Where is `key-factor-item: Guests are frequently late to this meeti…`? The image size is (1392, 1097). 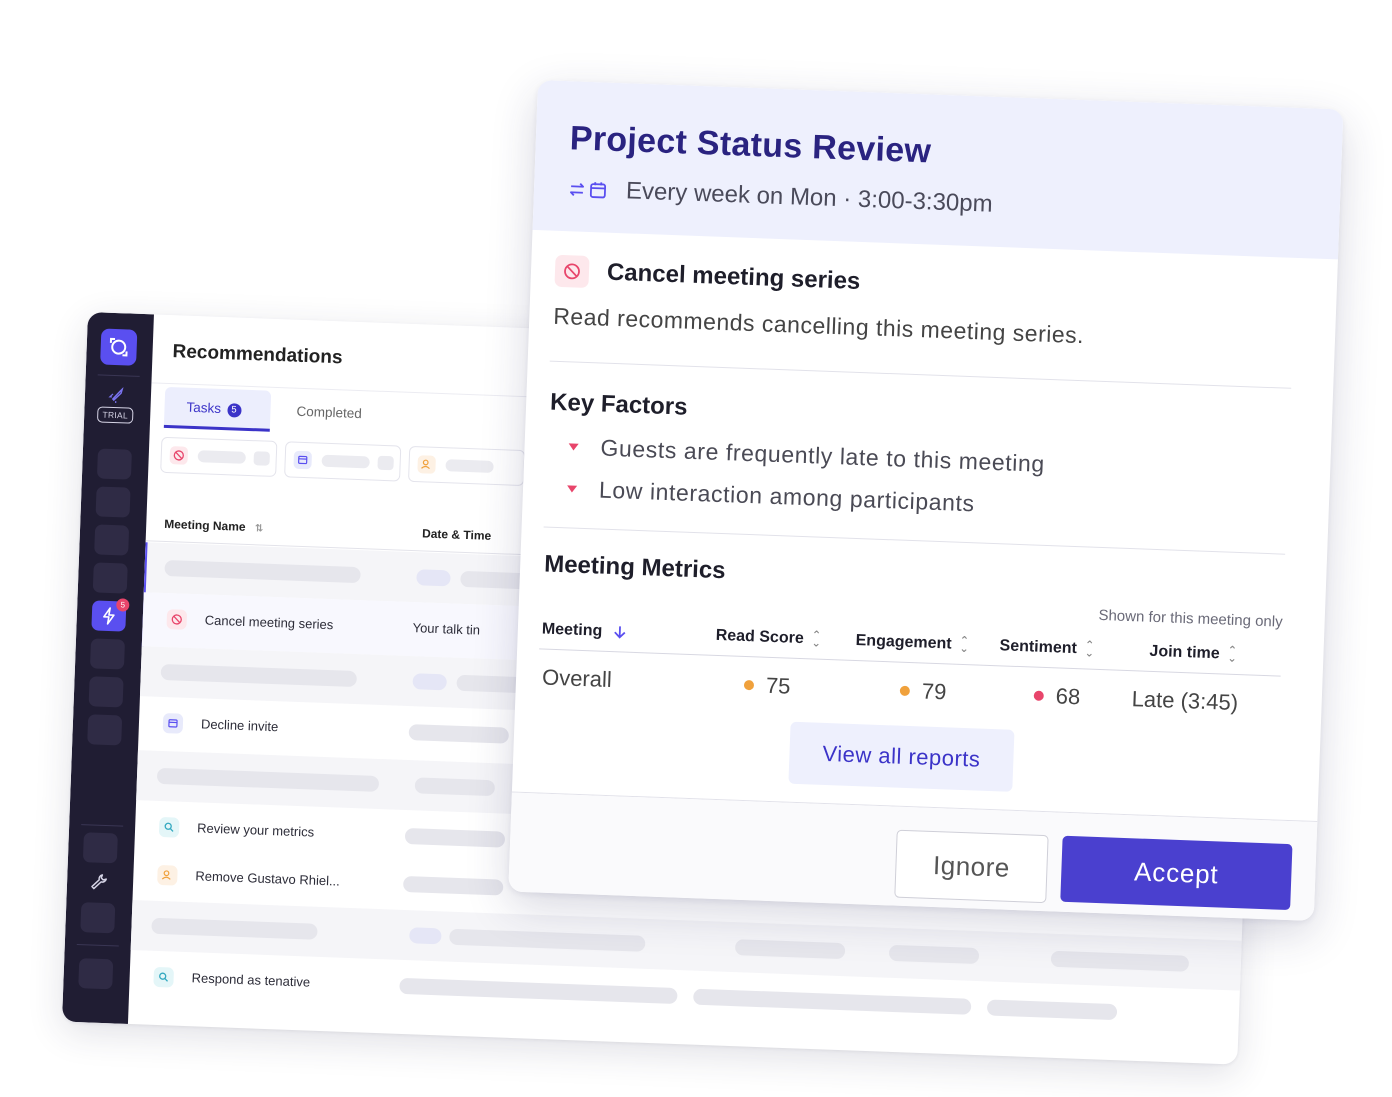 key-factor-item: Guests are frequently late to this meeti… is located at coordinates (806, 455).